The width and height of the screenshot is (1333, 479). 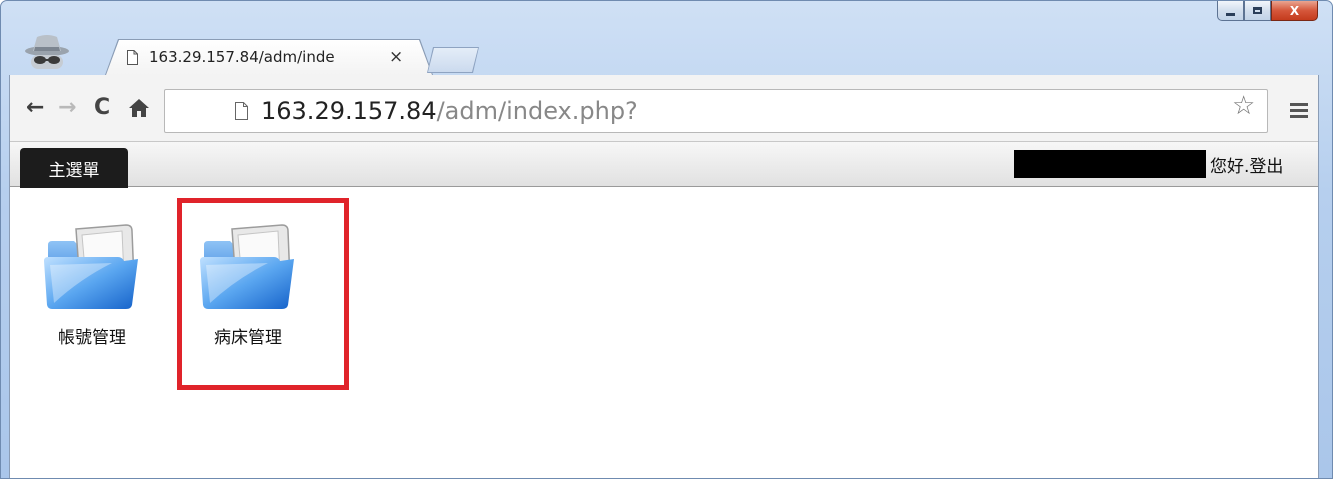 I want to click on back-button: ←, so click(x=35, y=108).